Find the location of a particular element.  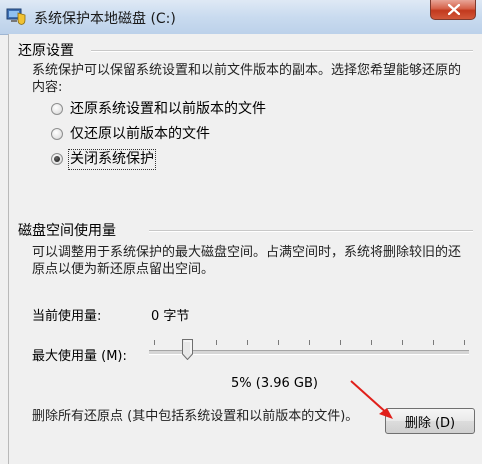

current-usage-value: 0 字节 is located at coordinates (170, 316).